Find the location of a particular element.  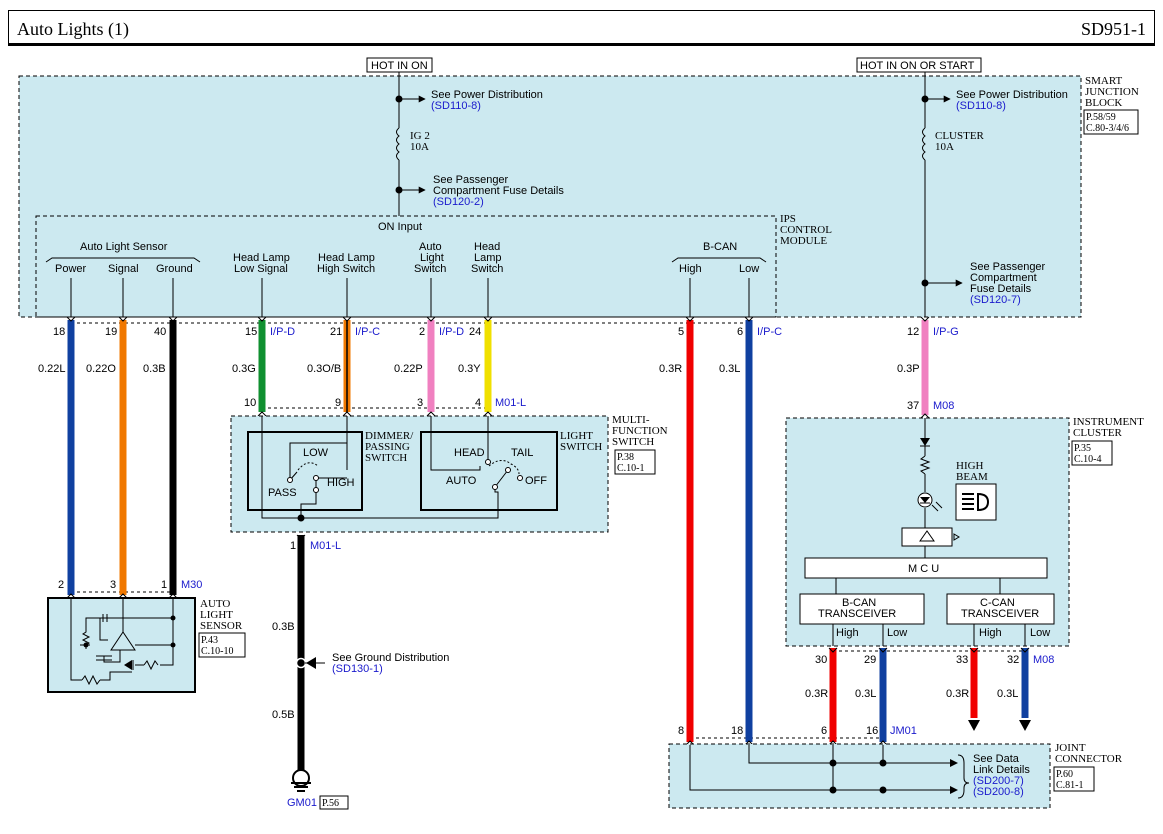

ground-pin-1: 1 is located at coordinates (293, 546).